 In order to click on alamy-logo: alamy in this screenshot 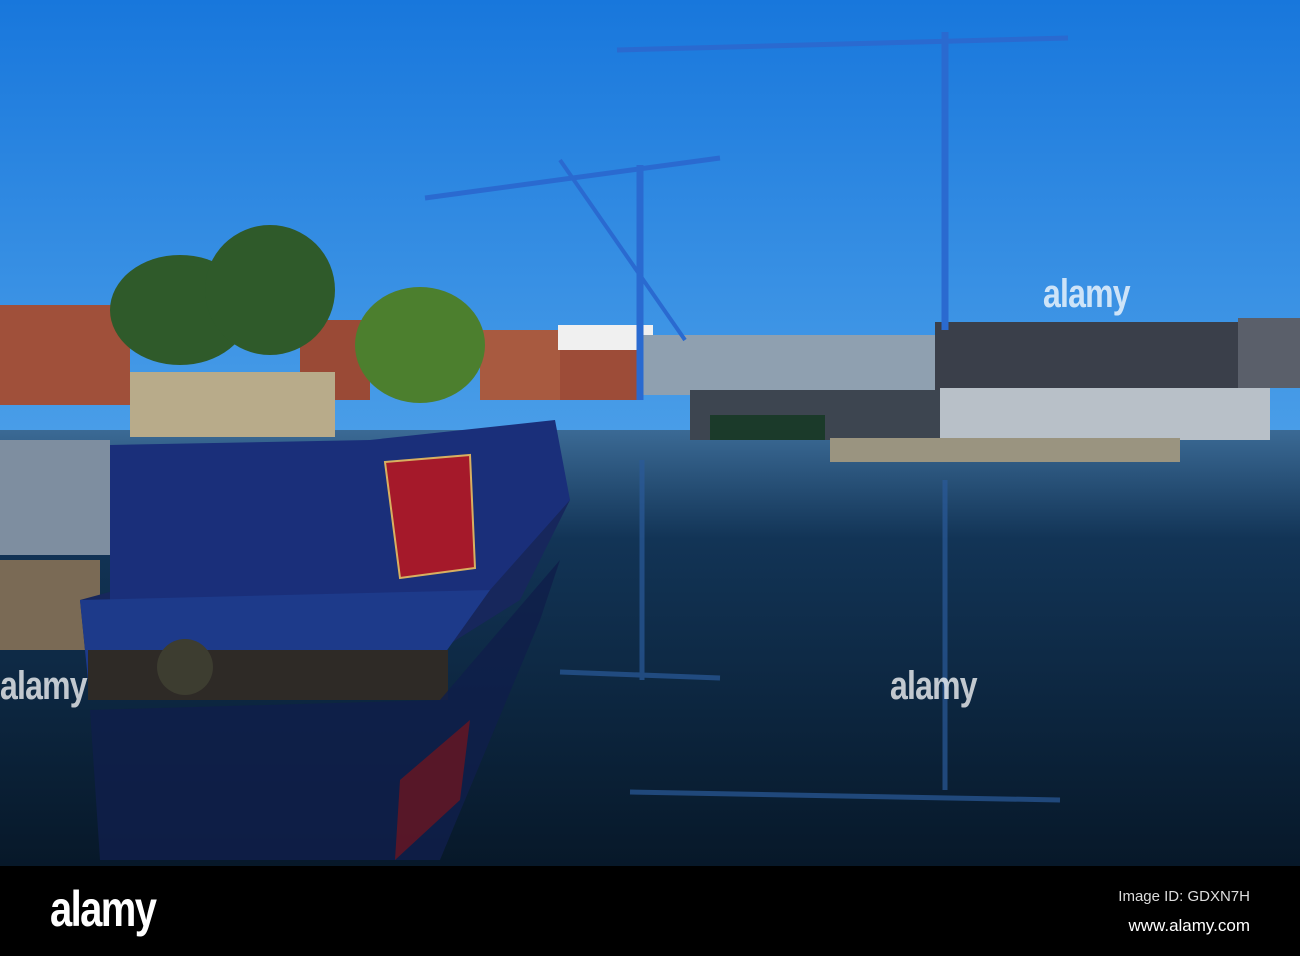, I will do `click(103, 909)`.